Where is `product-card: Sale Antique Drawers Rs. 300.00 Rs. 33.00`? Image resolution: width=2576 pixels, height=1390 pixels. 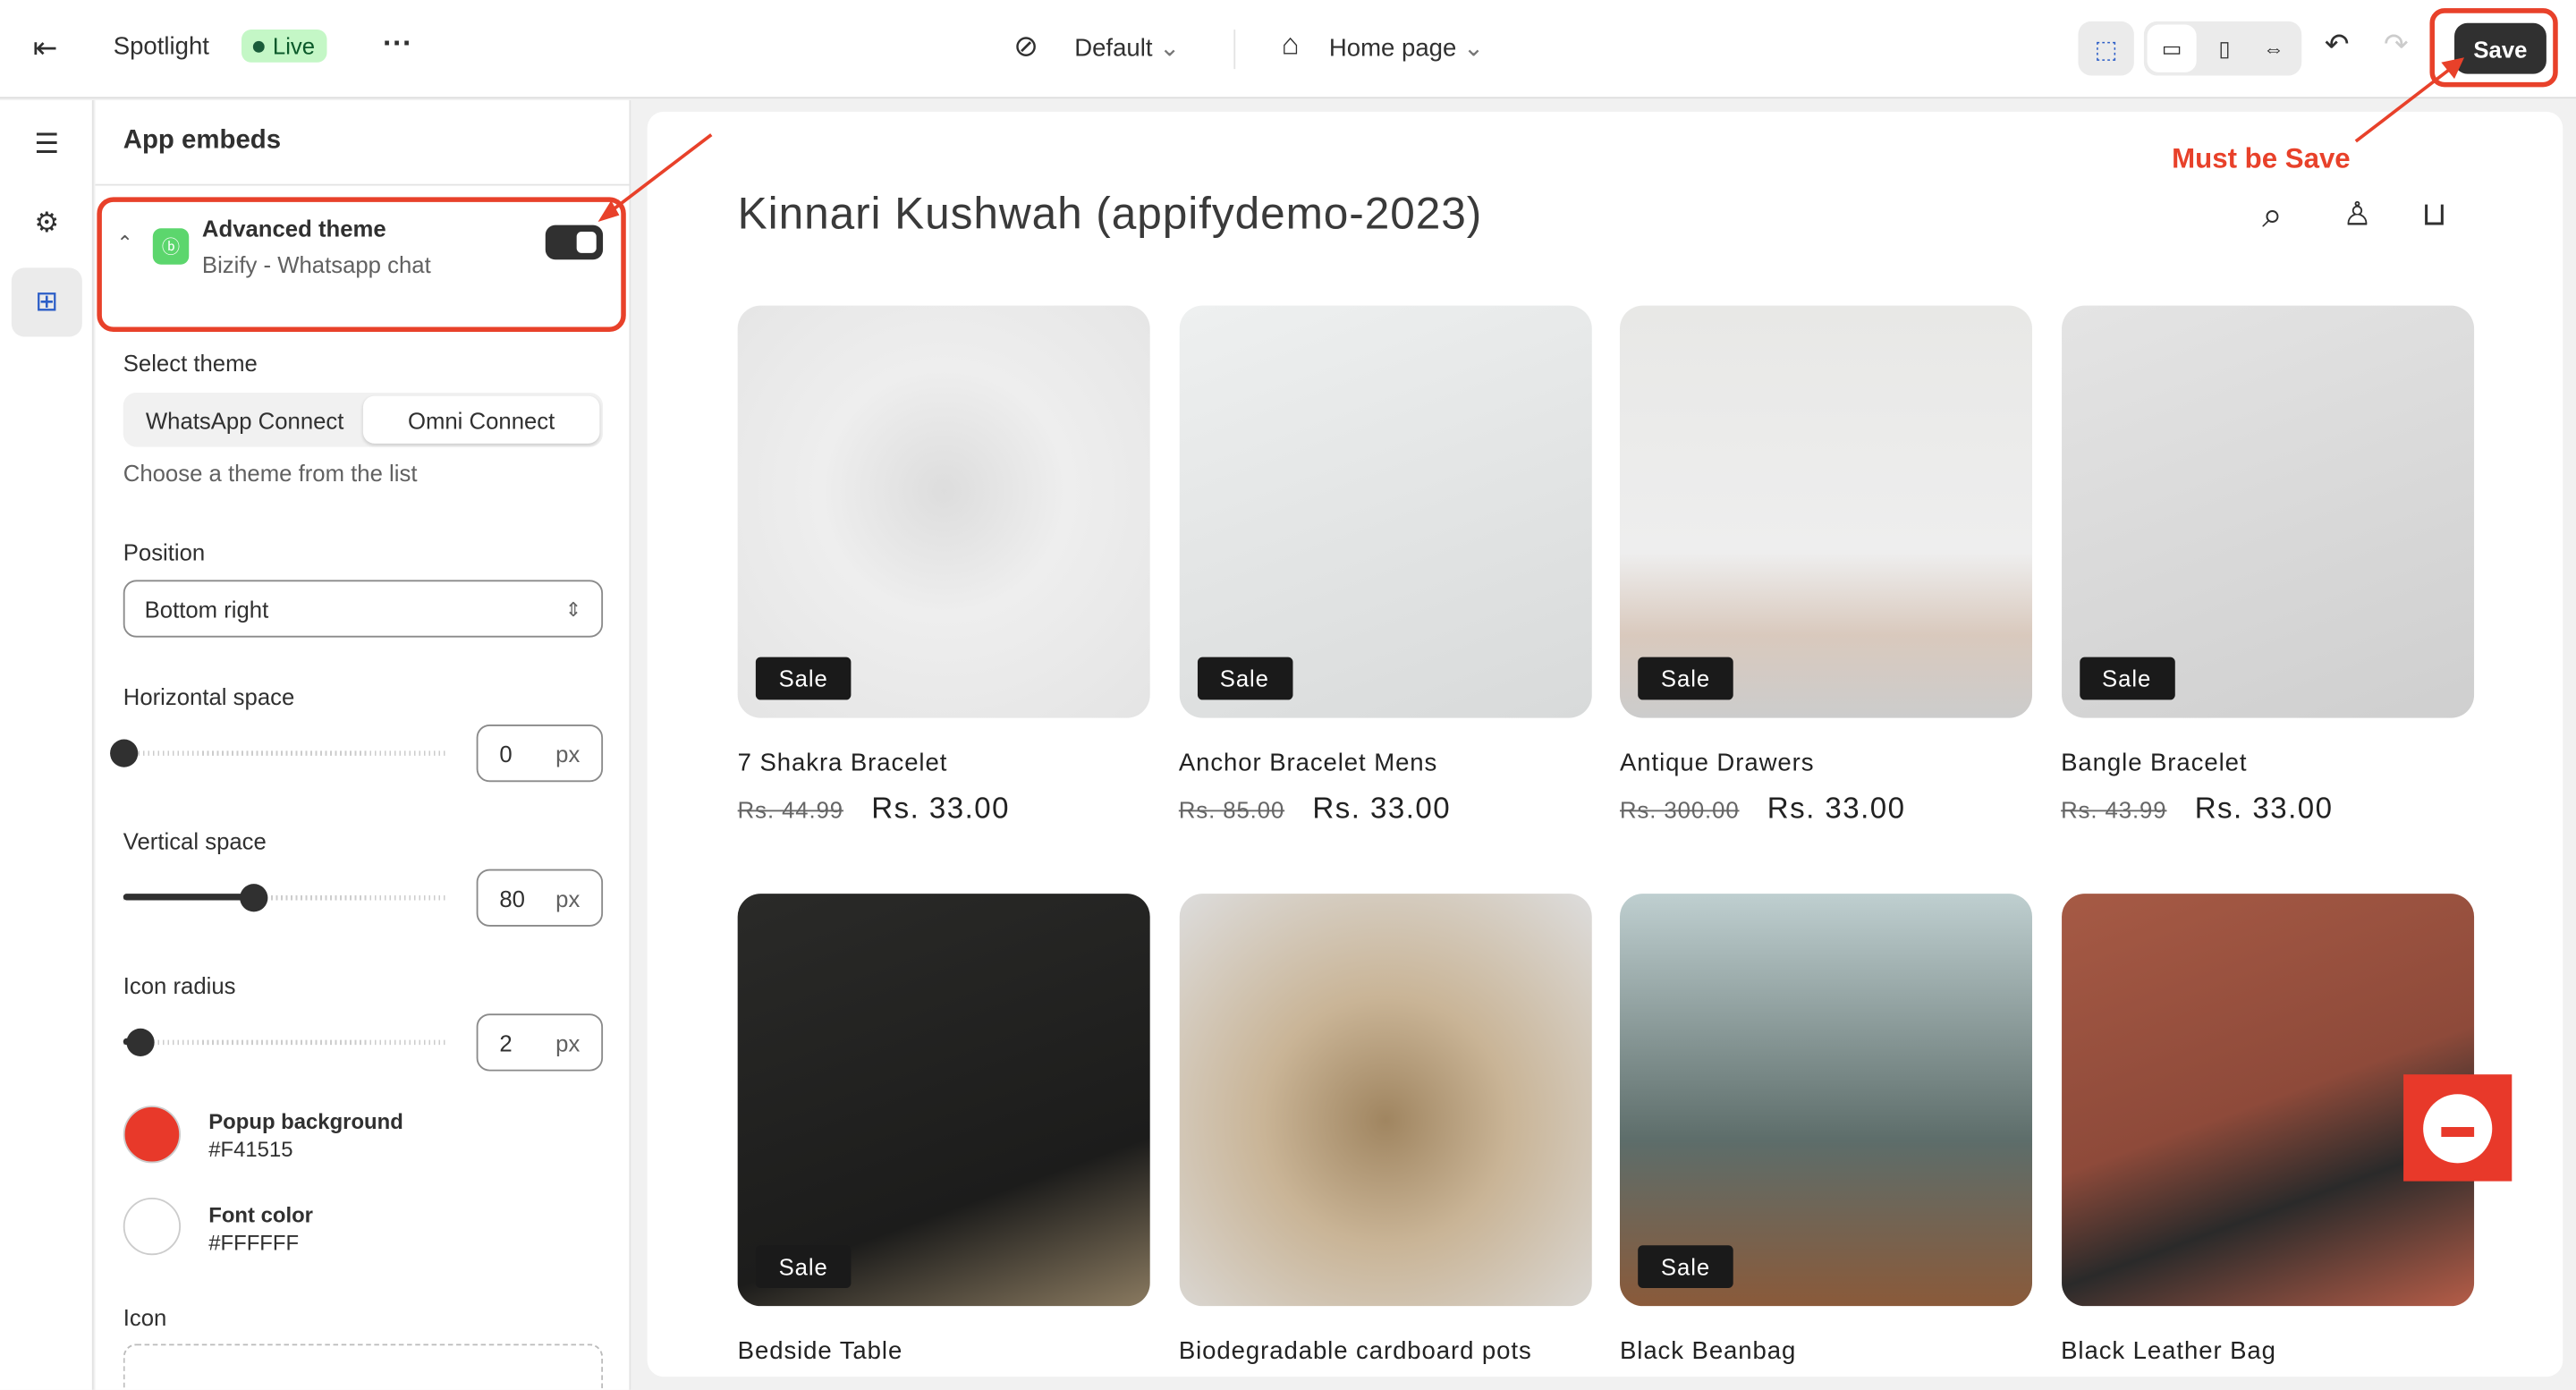 product-card: Sale Antique Drawers Rs. 300.00 Rs. 33.00 is located at coordinates (1825, 565).